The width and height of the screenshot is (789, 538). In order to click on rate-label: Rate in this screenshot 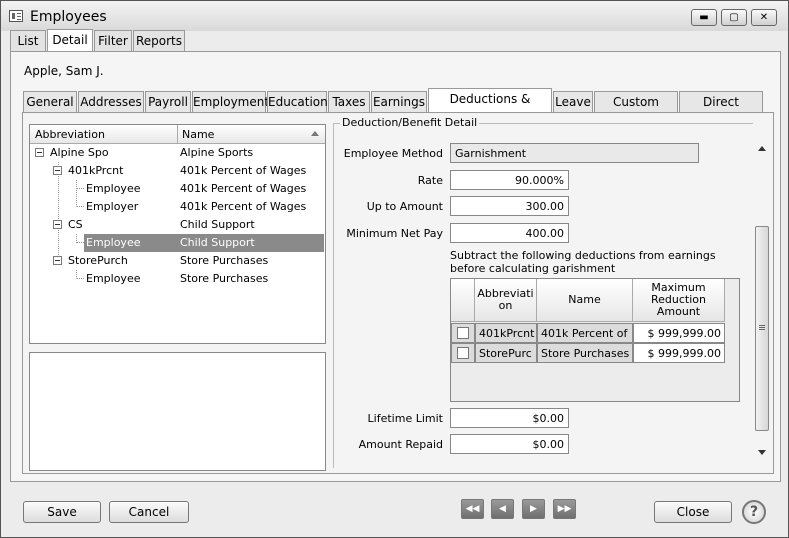, I will do `click(430, 180)`.